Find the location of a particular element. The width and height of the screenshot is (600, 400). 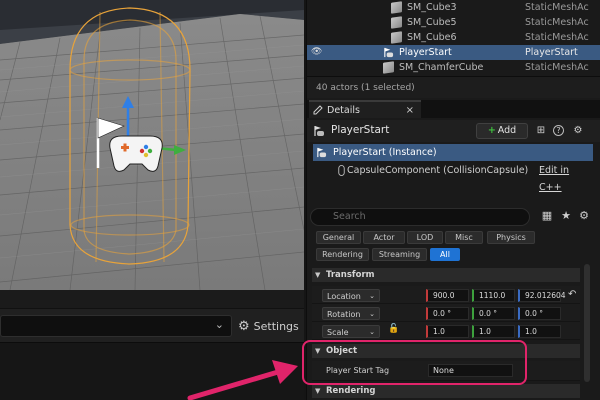

outliner-row: SM_ChamferCube StaticMeshAc is located at coordinates (453, 67).